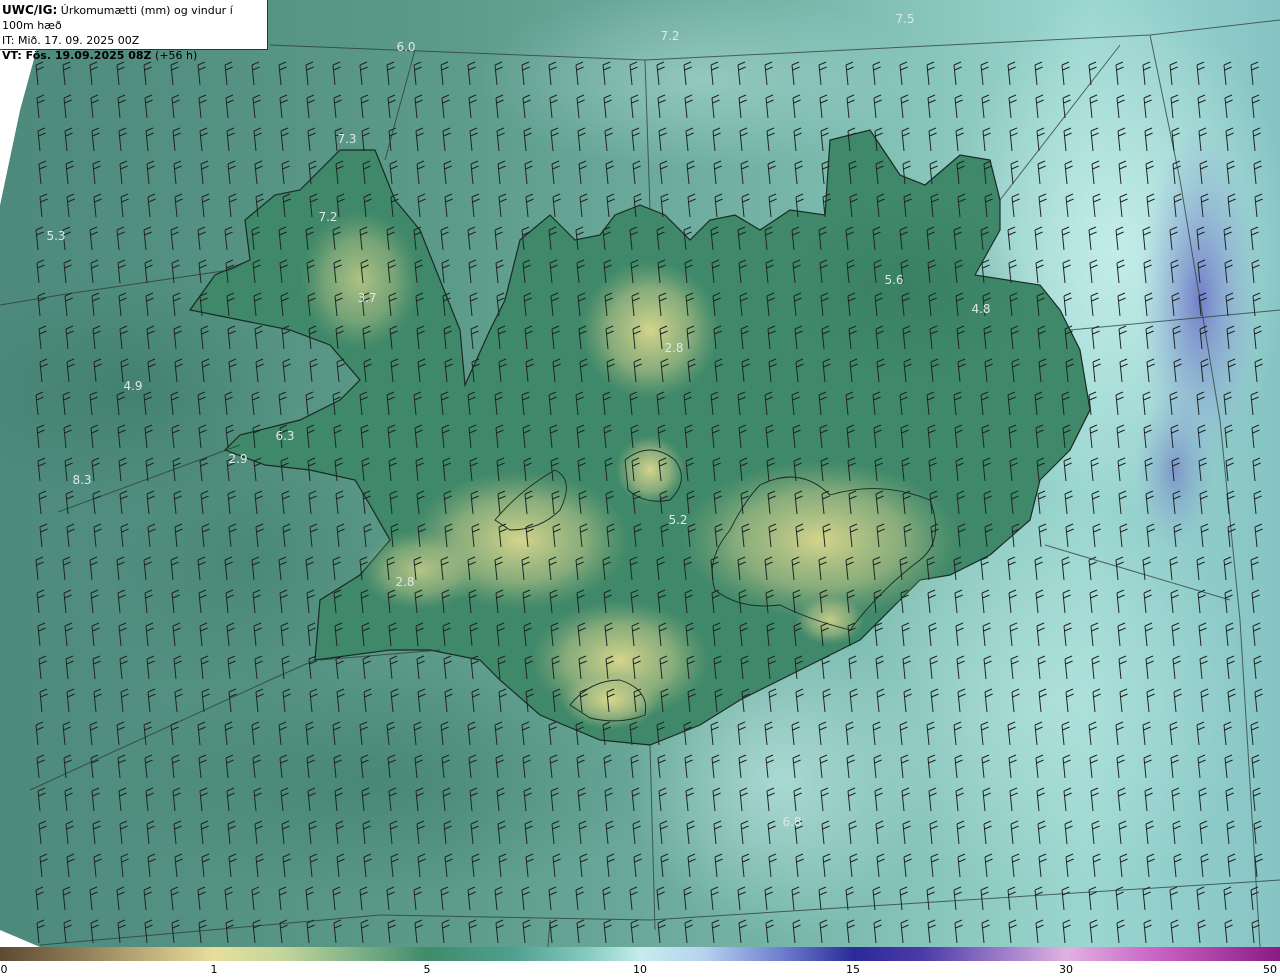 Image resolution: width=1280 pixels, height=978 pixels. I want to click on map-value: 3.7, so click(366, 298).